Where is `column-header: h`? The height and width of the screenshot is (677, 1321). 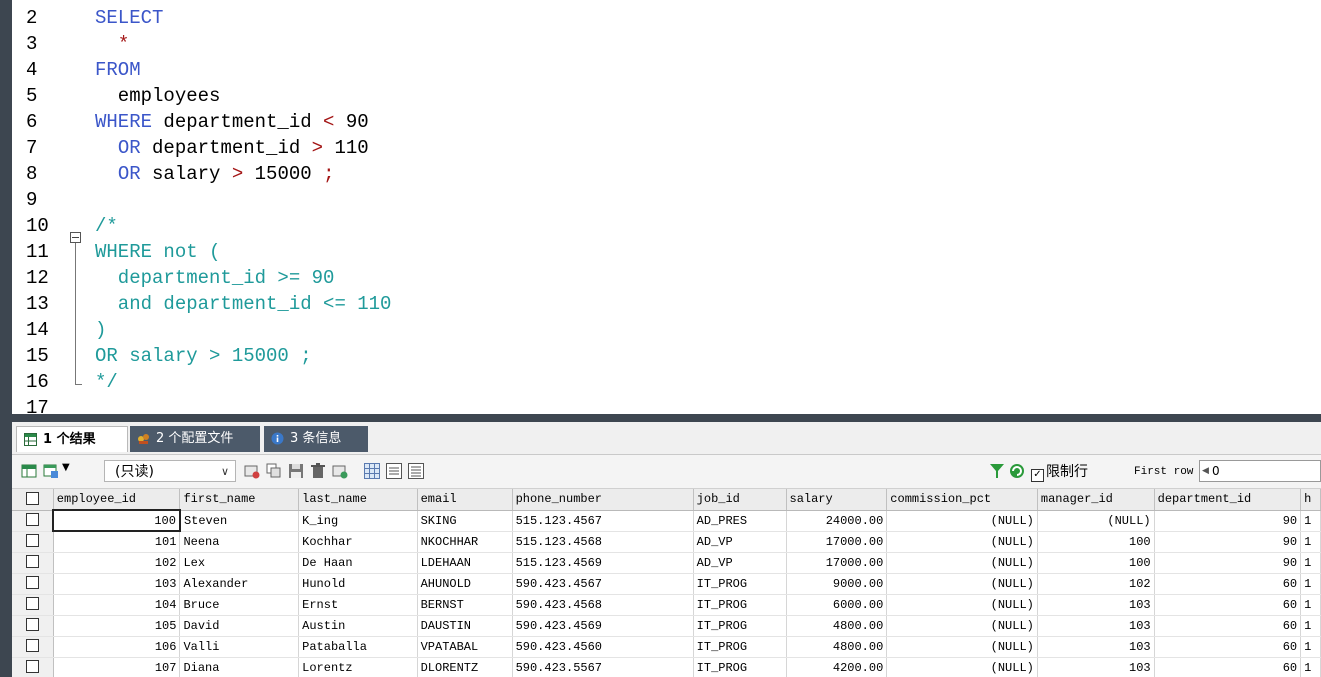 column-header: h is located at coordinates (1310, 500).